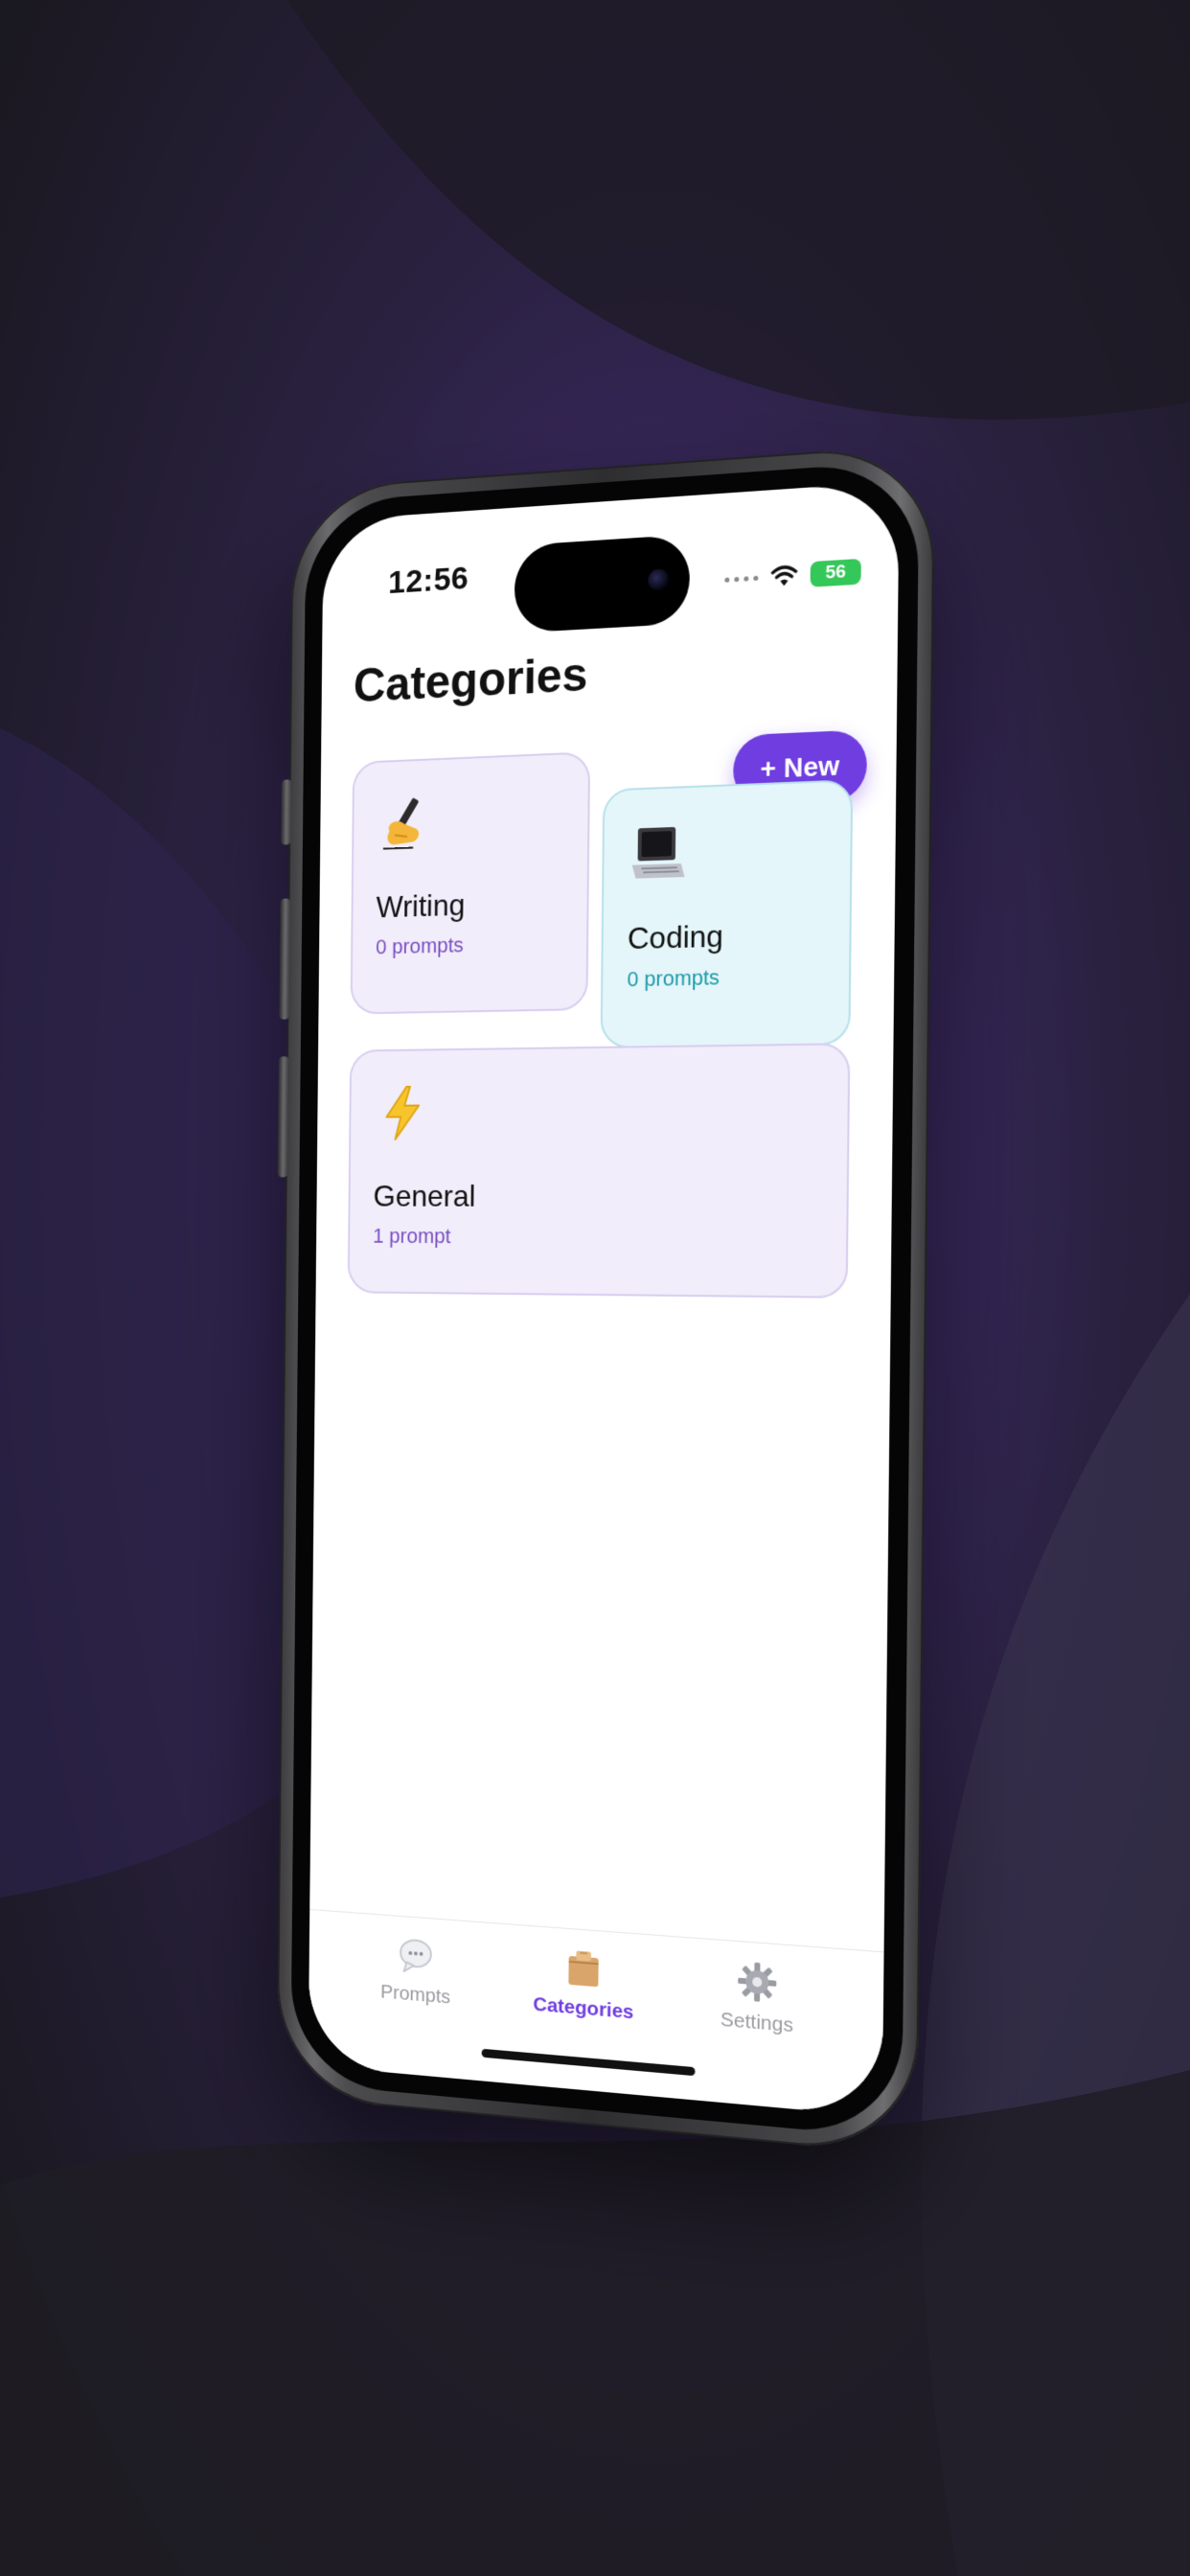  I want to click on page-title: Categories, so click(471, 680).